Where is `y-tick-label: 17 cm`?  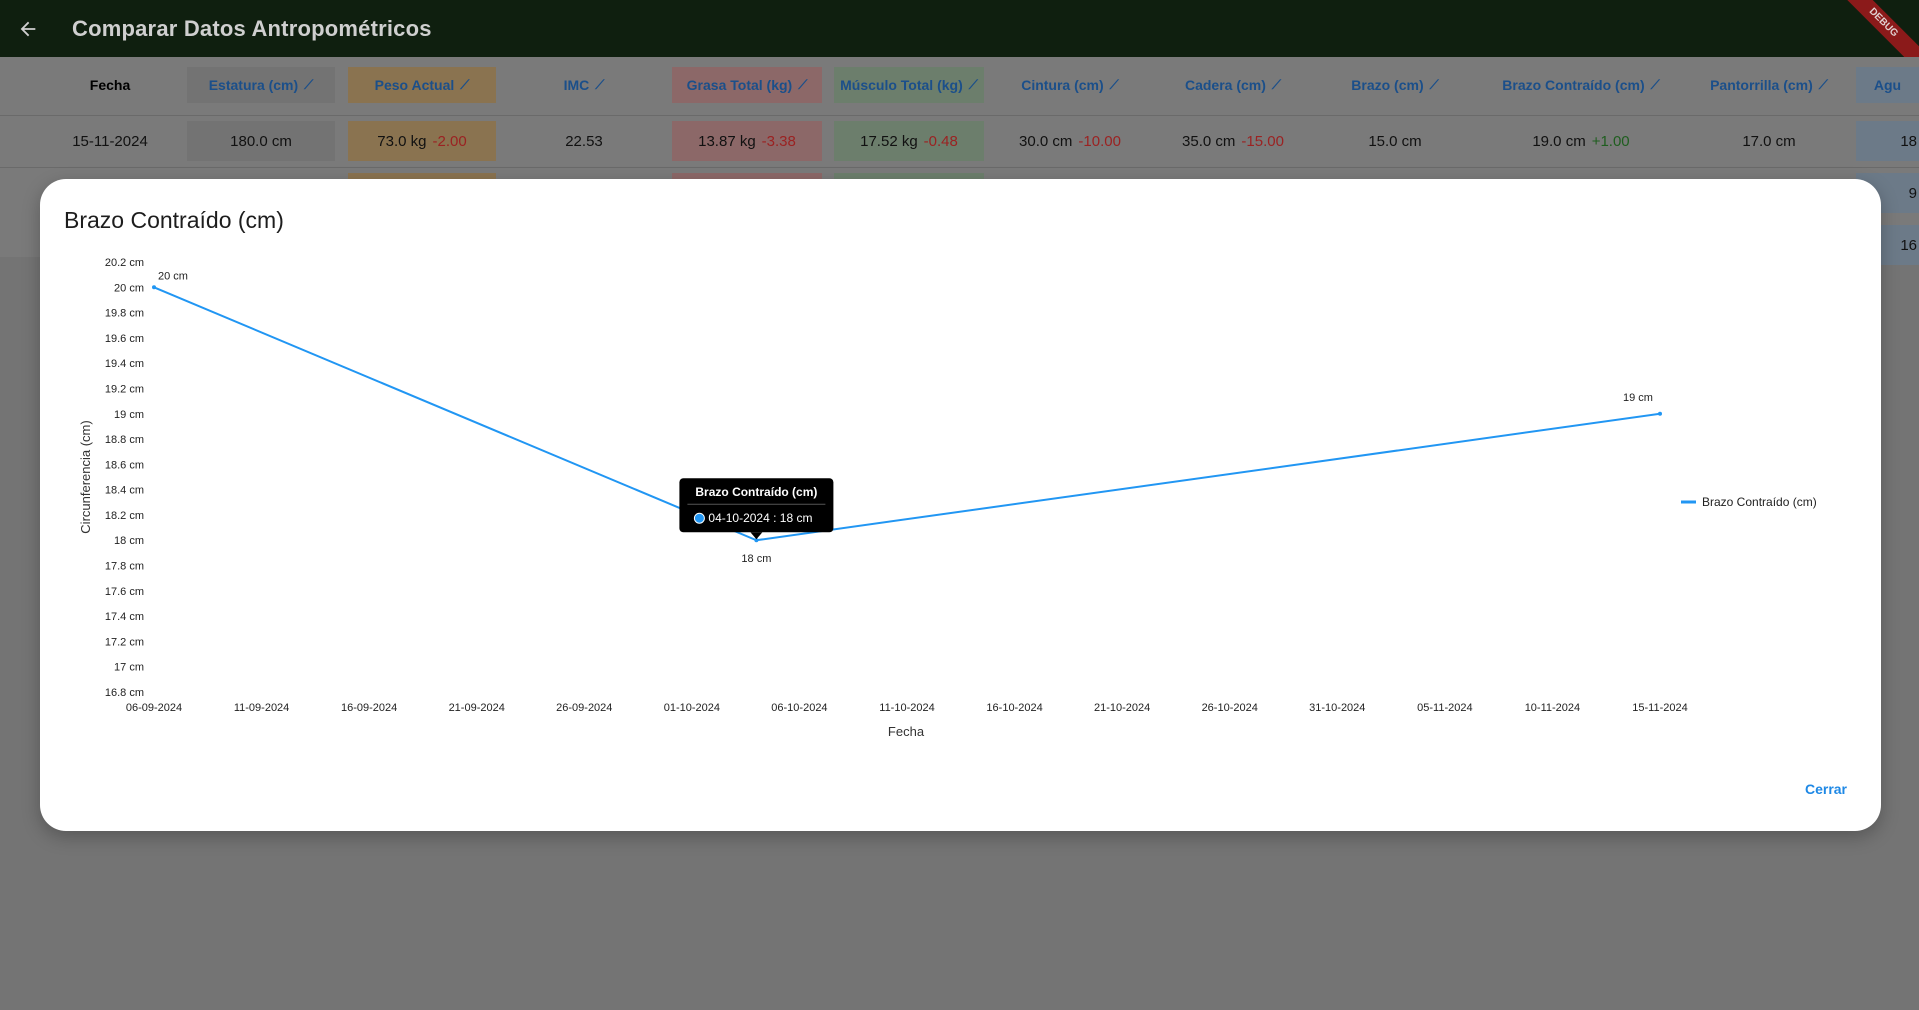
y-tick-label: 17 cm is located at coordinates (129, 668).